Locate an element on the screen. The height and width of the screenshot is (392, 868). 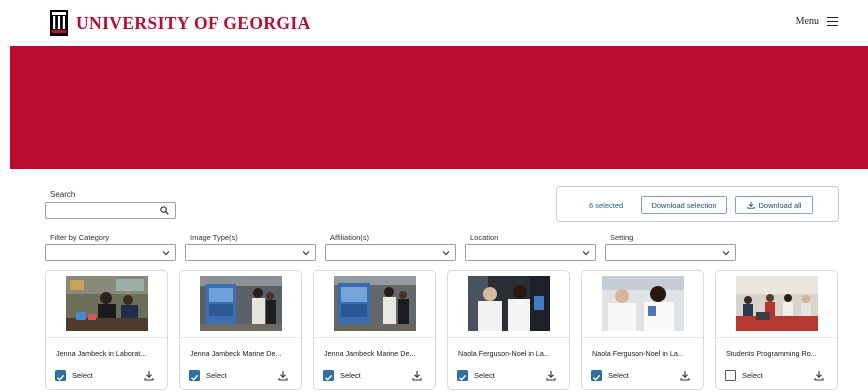
filter-category-label: Filter by Category is located at coordinates (80, 237).